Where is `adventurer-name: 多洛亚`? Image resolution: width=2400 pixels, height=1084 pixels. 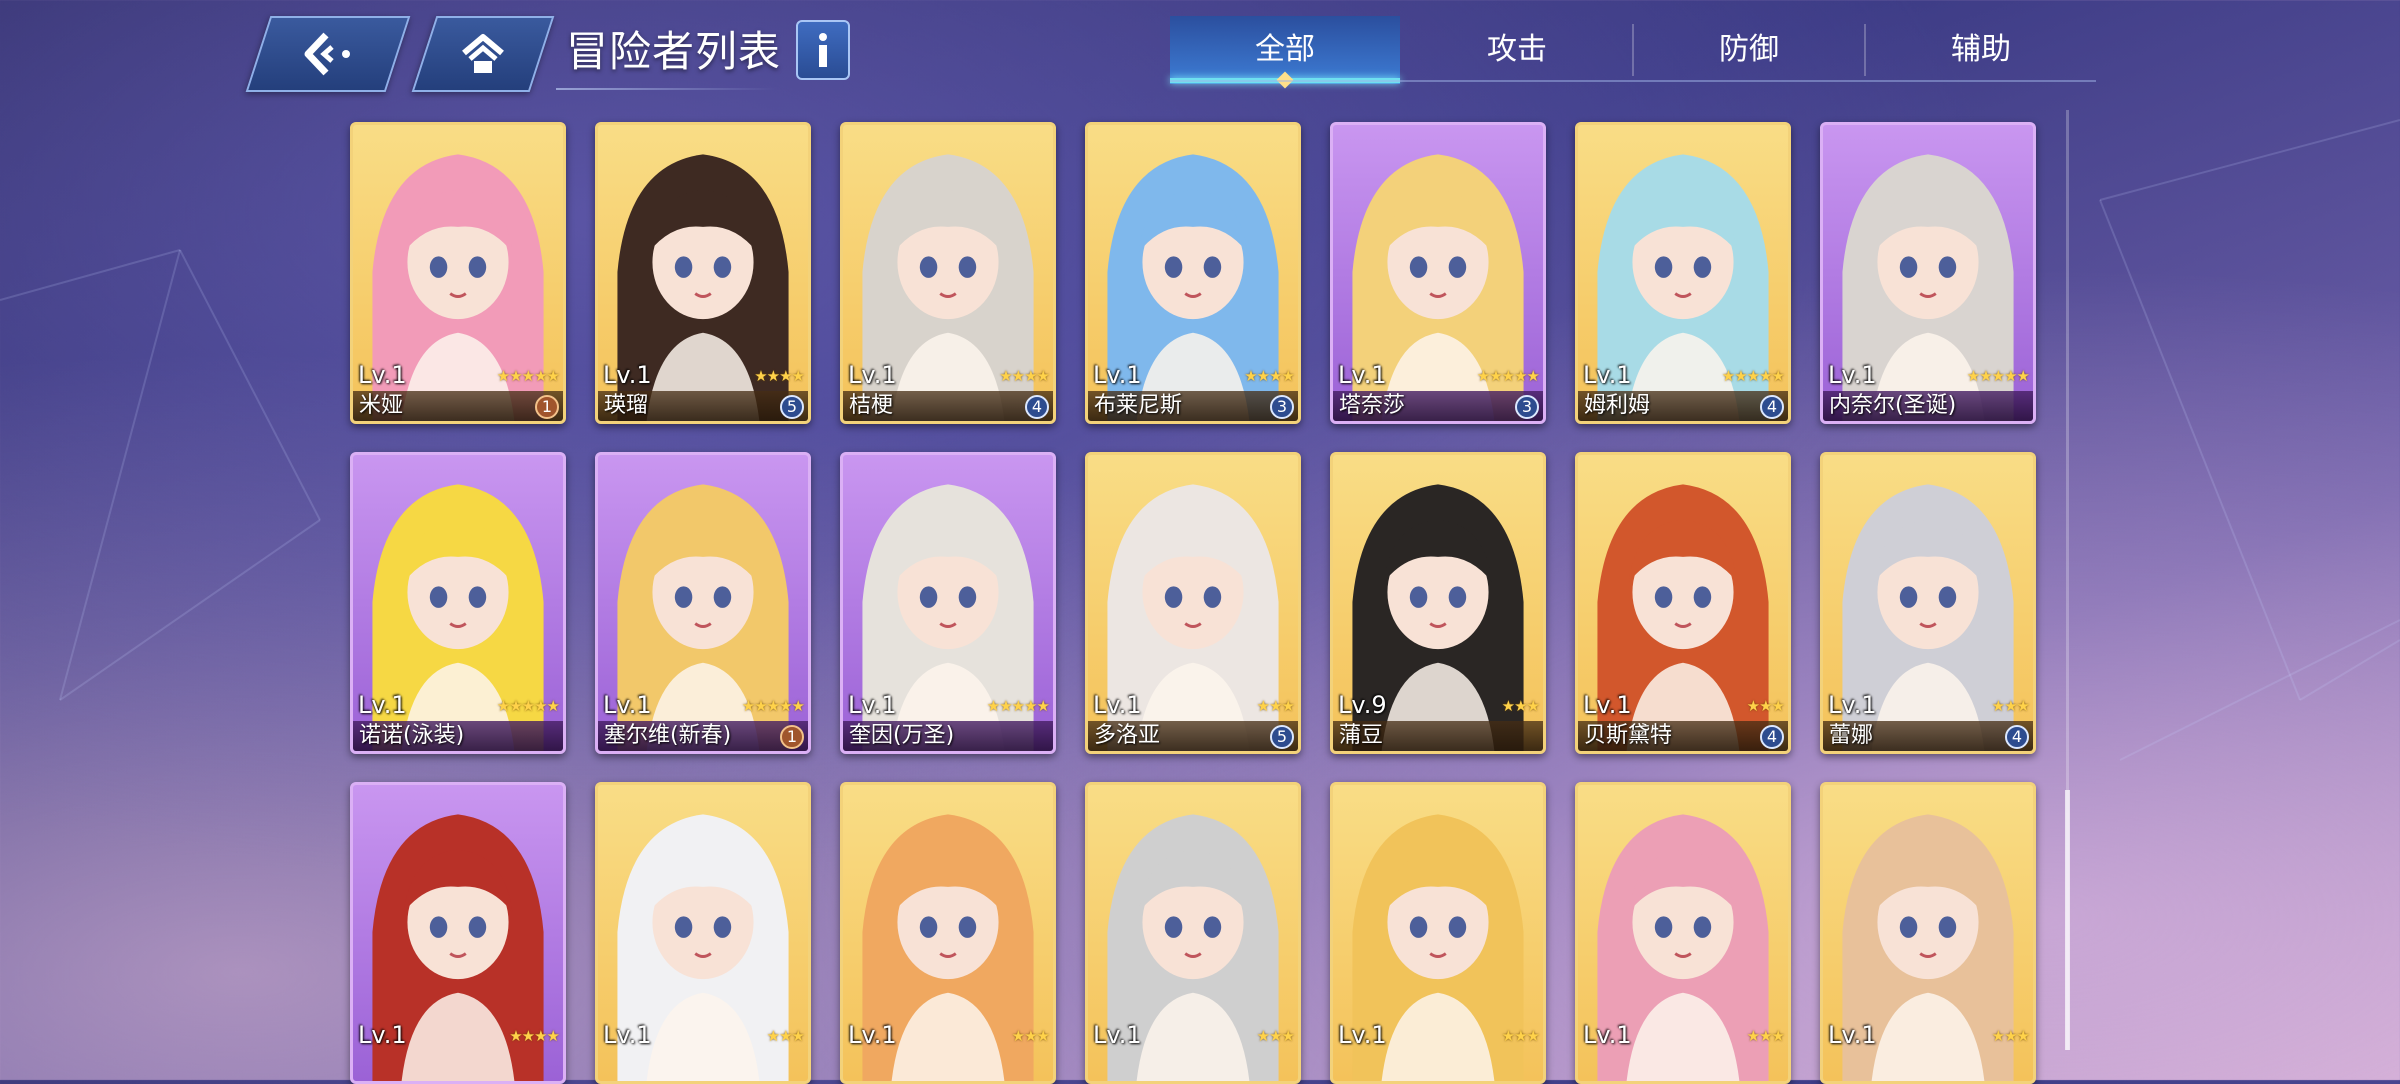
adventurer-name: 多洛亚 is located at coordinates (1127, 735).